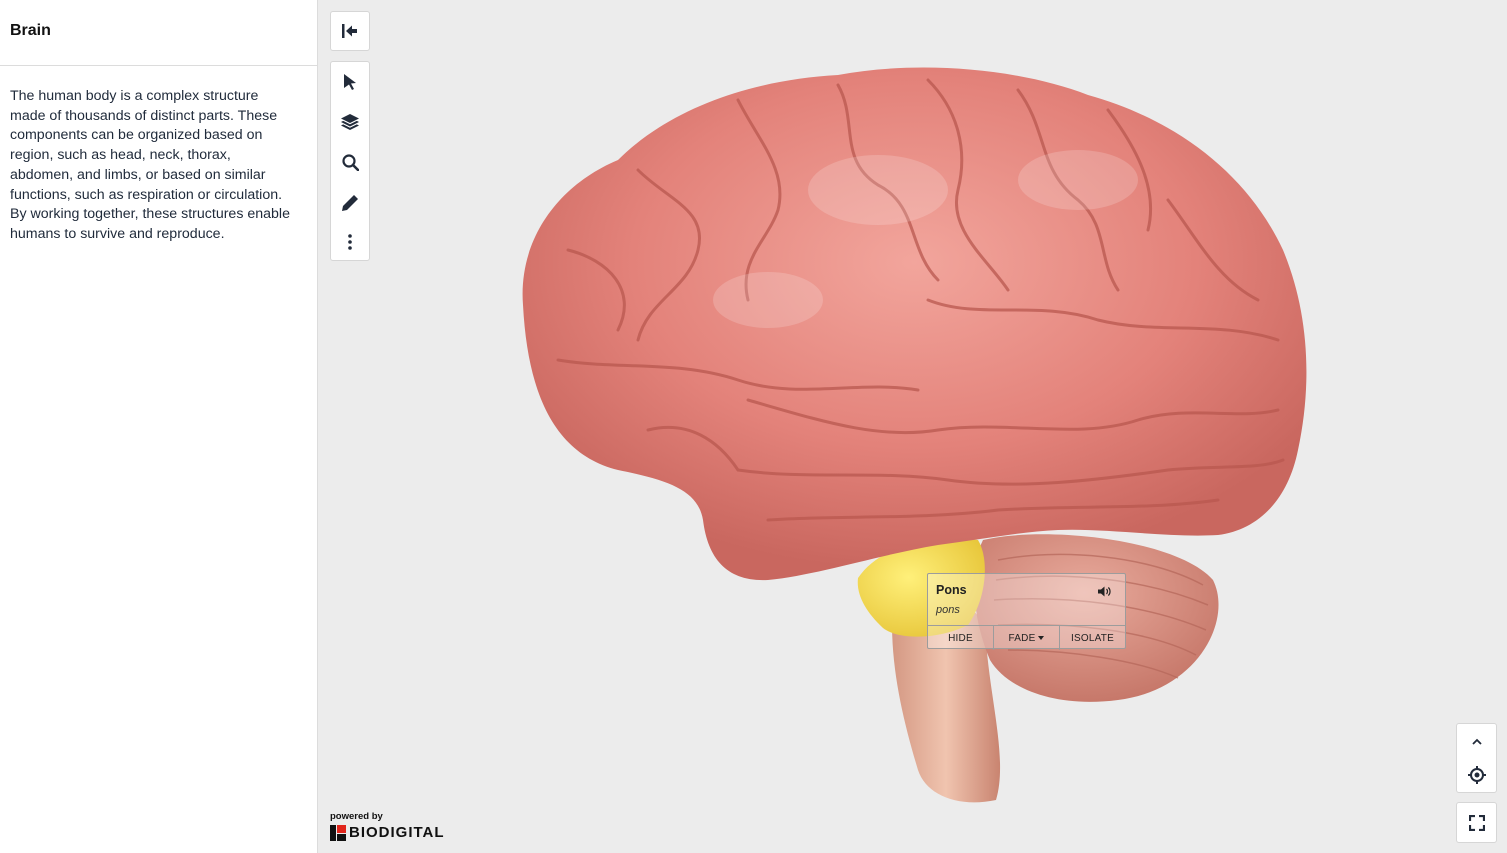  I want to click on search-icon, so click(350, 162).